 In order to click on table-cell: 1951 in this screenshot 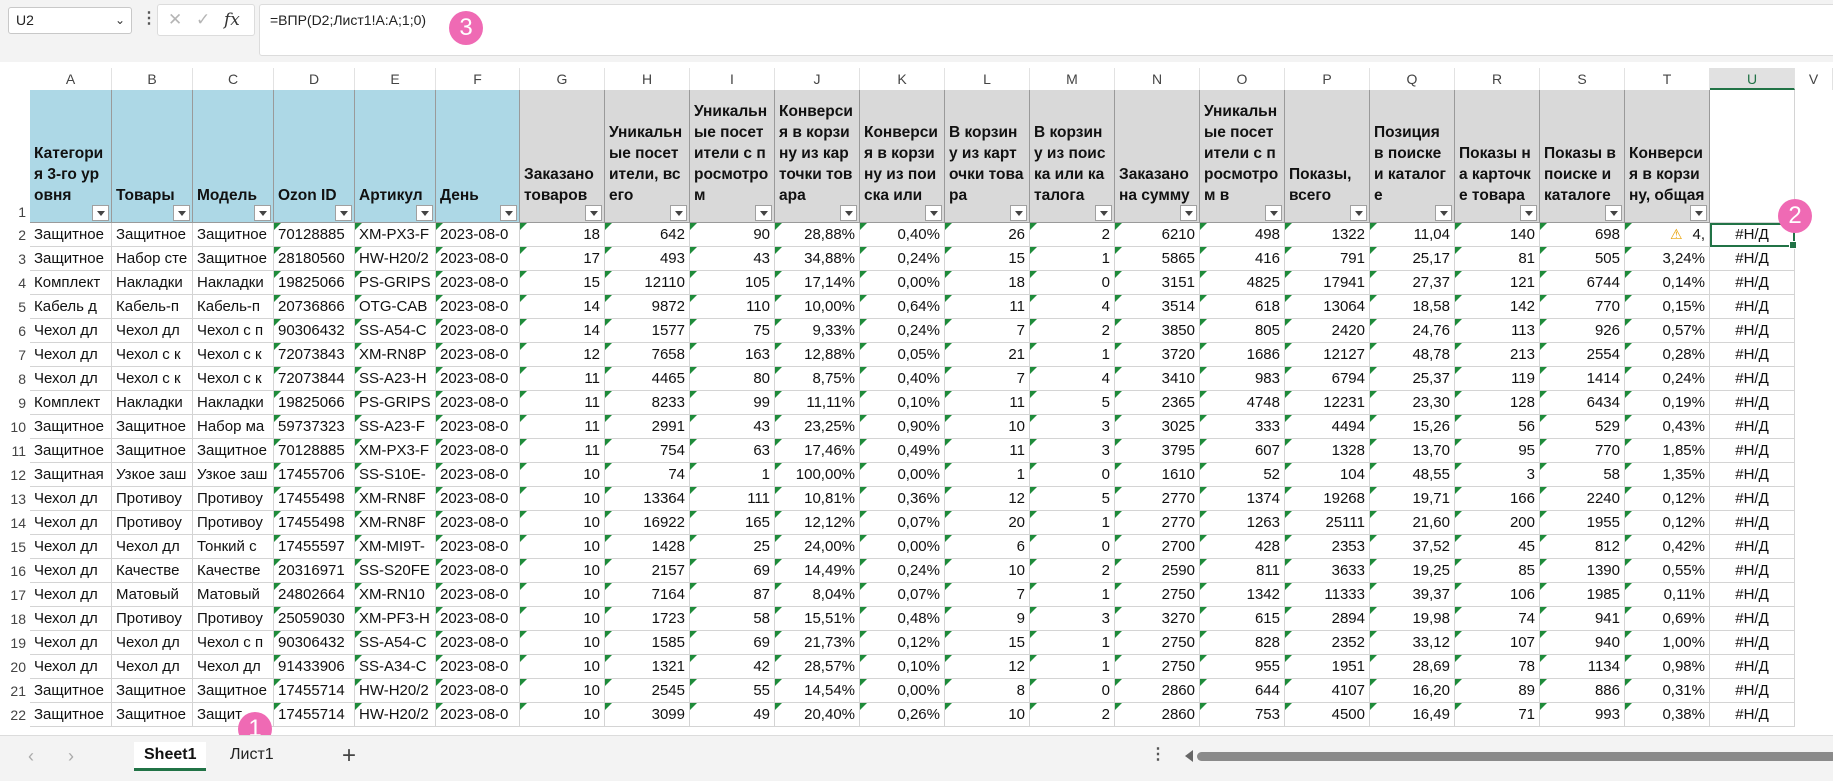, I will do `click(1327, 667)`.